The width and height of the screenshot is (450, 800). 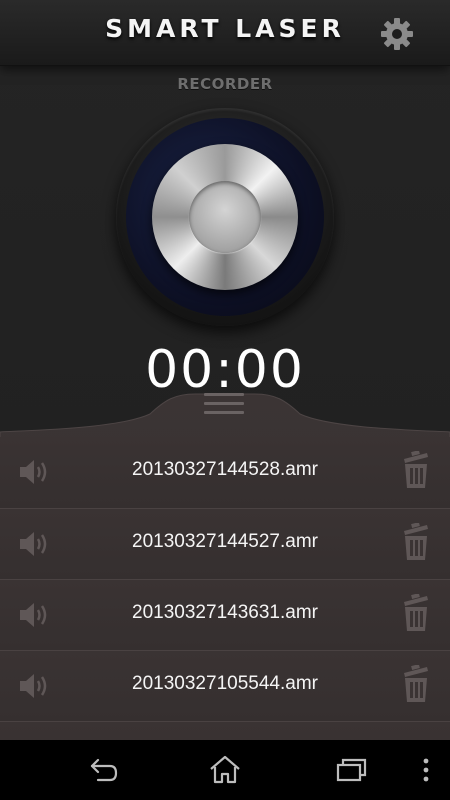 I want to click on list-item: 20130327143631.amr, so click(x=225, y=614).